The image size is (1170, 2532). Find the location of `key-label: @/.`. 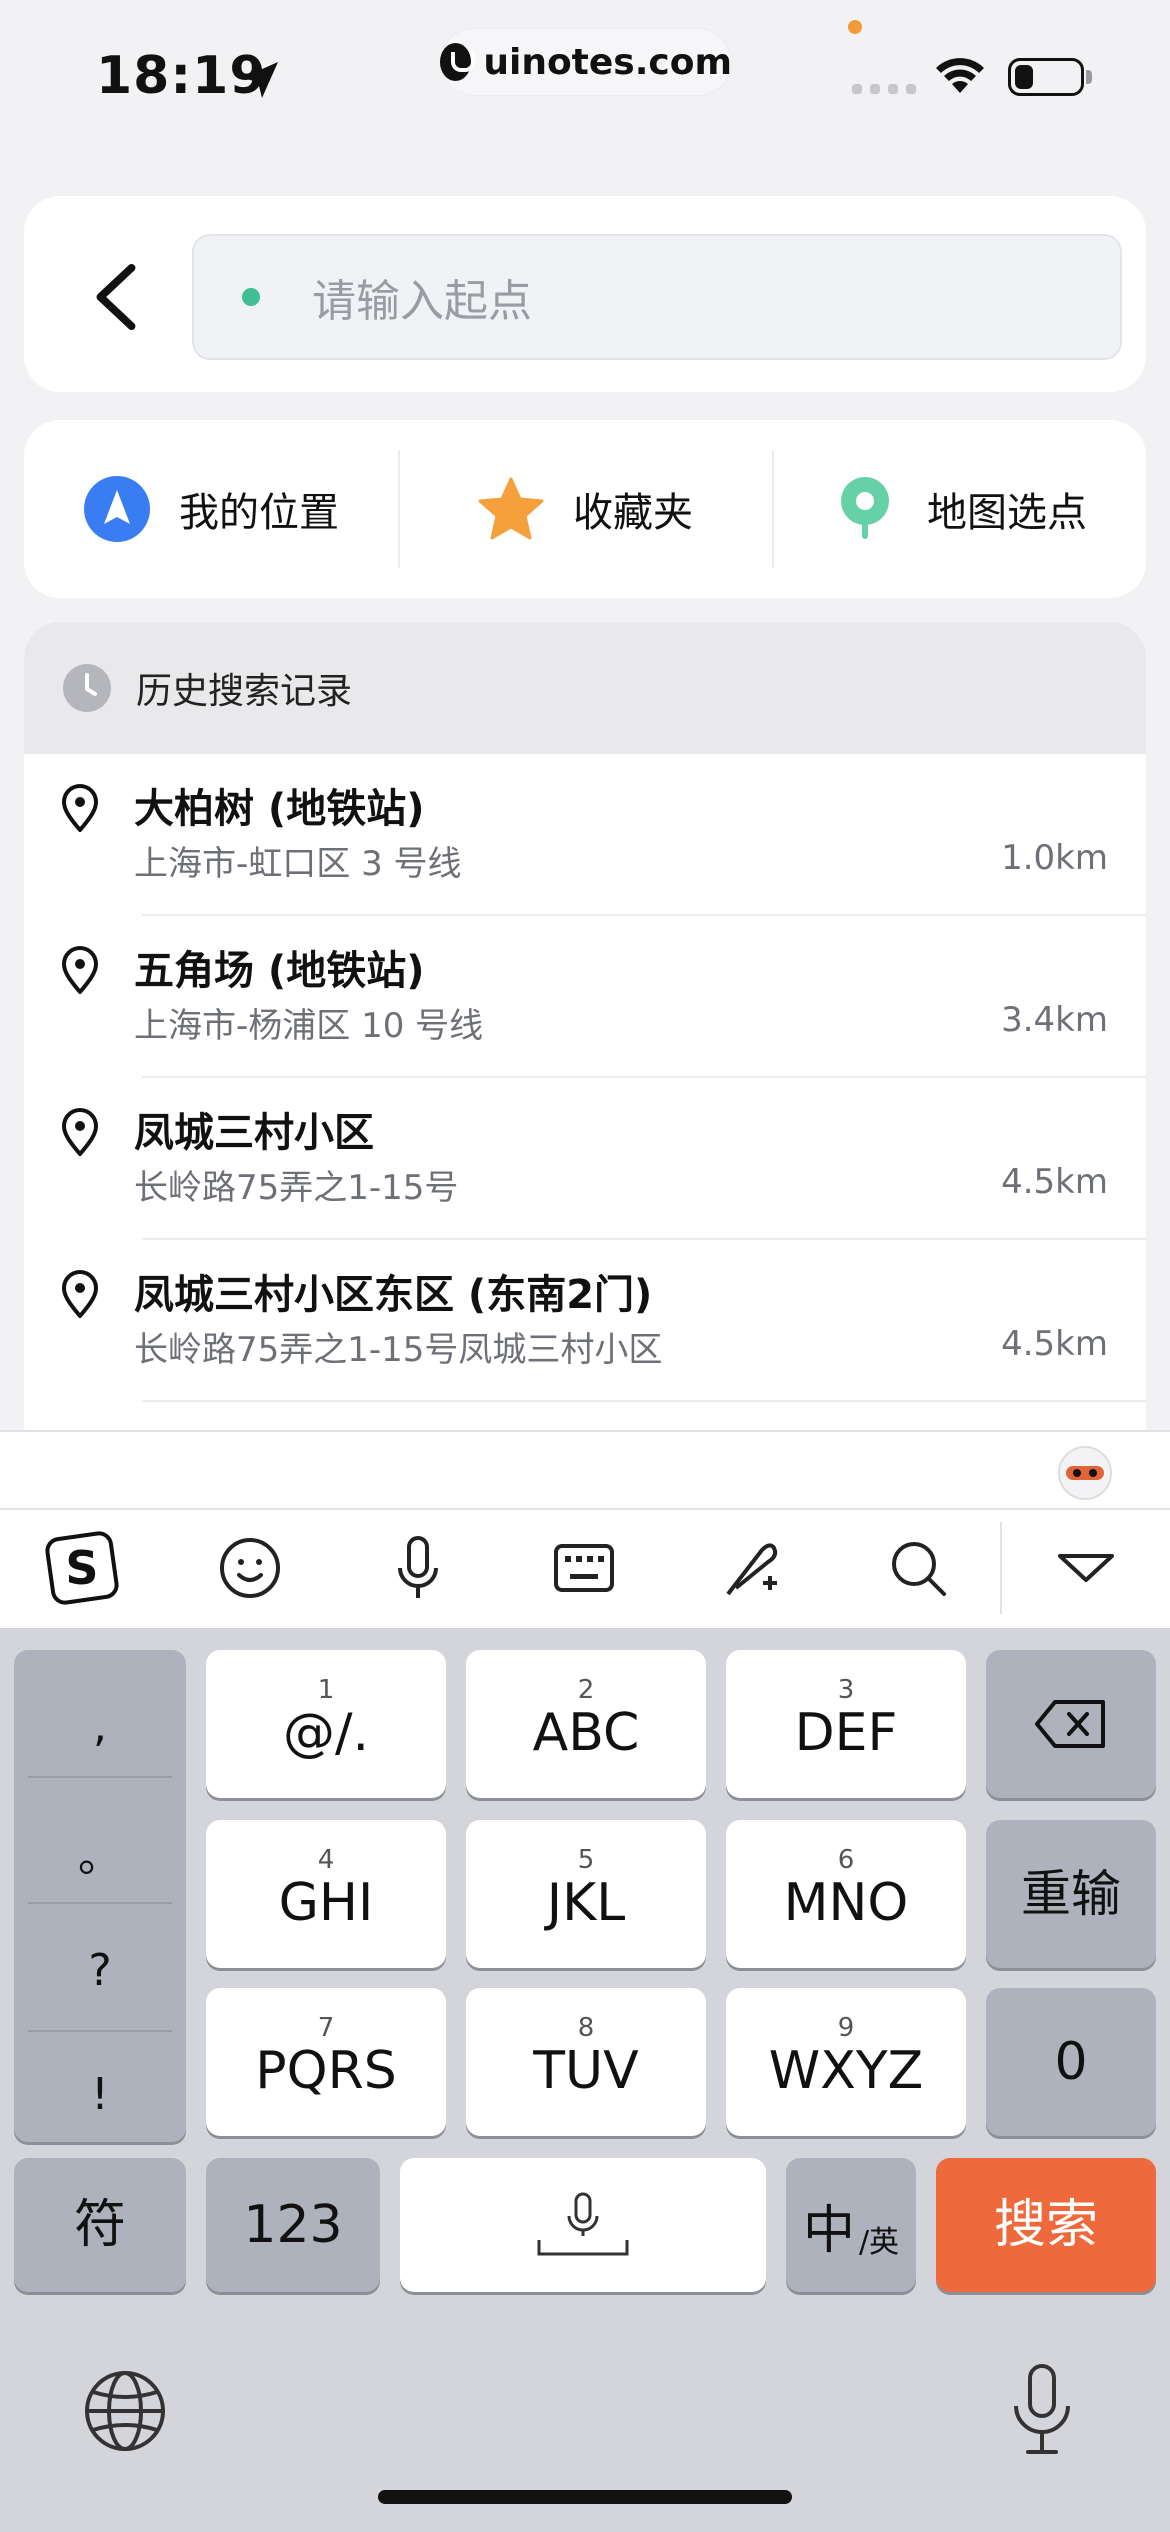

key-label: @/. is located at coordinates (326, 1733).